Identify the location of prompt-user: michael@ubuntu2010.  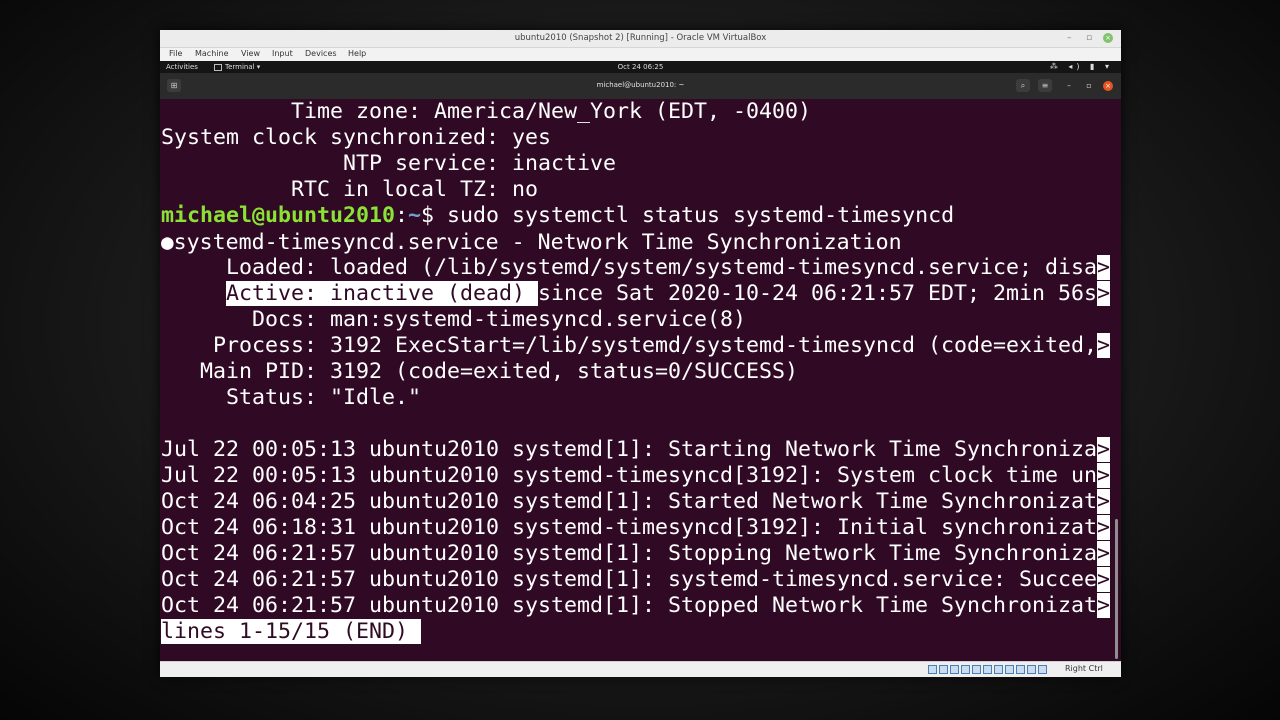
(278, 215).